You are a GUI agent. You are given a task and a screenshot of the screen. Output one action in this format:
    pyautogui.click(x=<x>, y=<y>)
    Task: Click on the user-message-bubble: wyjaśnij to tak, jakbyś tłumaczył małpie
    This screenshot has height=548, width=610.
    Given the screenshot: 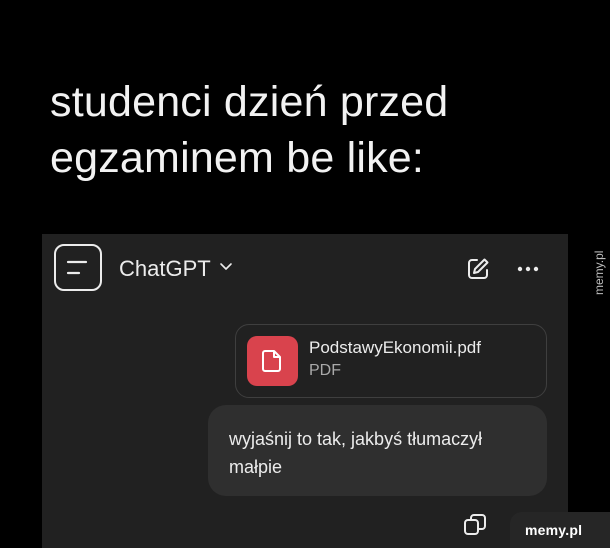 What is the action you would take?
    pyautogui.click(x=377, y=450)
    